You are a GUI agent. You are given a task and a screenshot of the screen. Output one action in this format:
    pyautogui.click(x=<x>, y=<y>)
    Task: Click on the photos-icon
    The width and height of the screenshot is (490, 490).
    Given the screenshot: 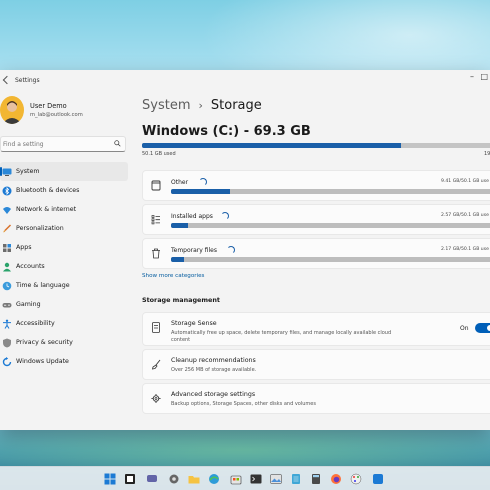 What is the action you would take?
    pyautogui.click(x=276, y=479)
    